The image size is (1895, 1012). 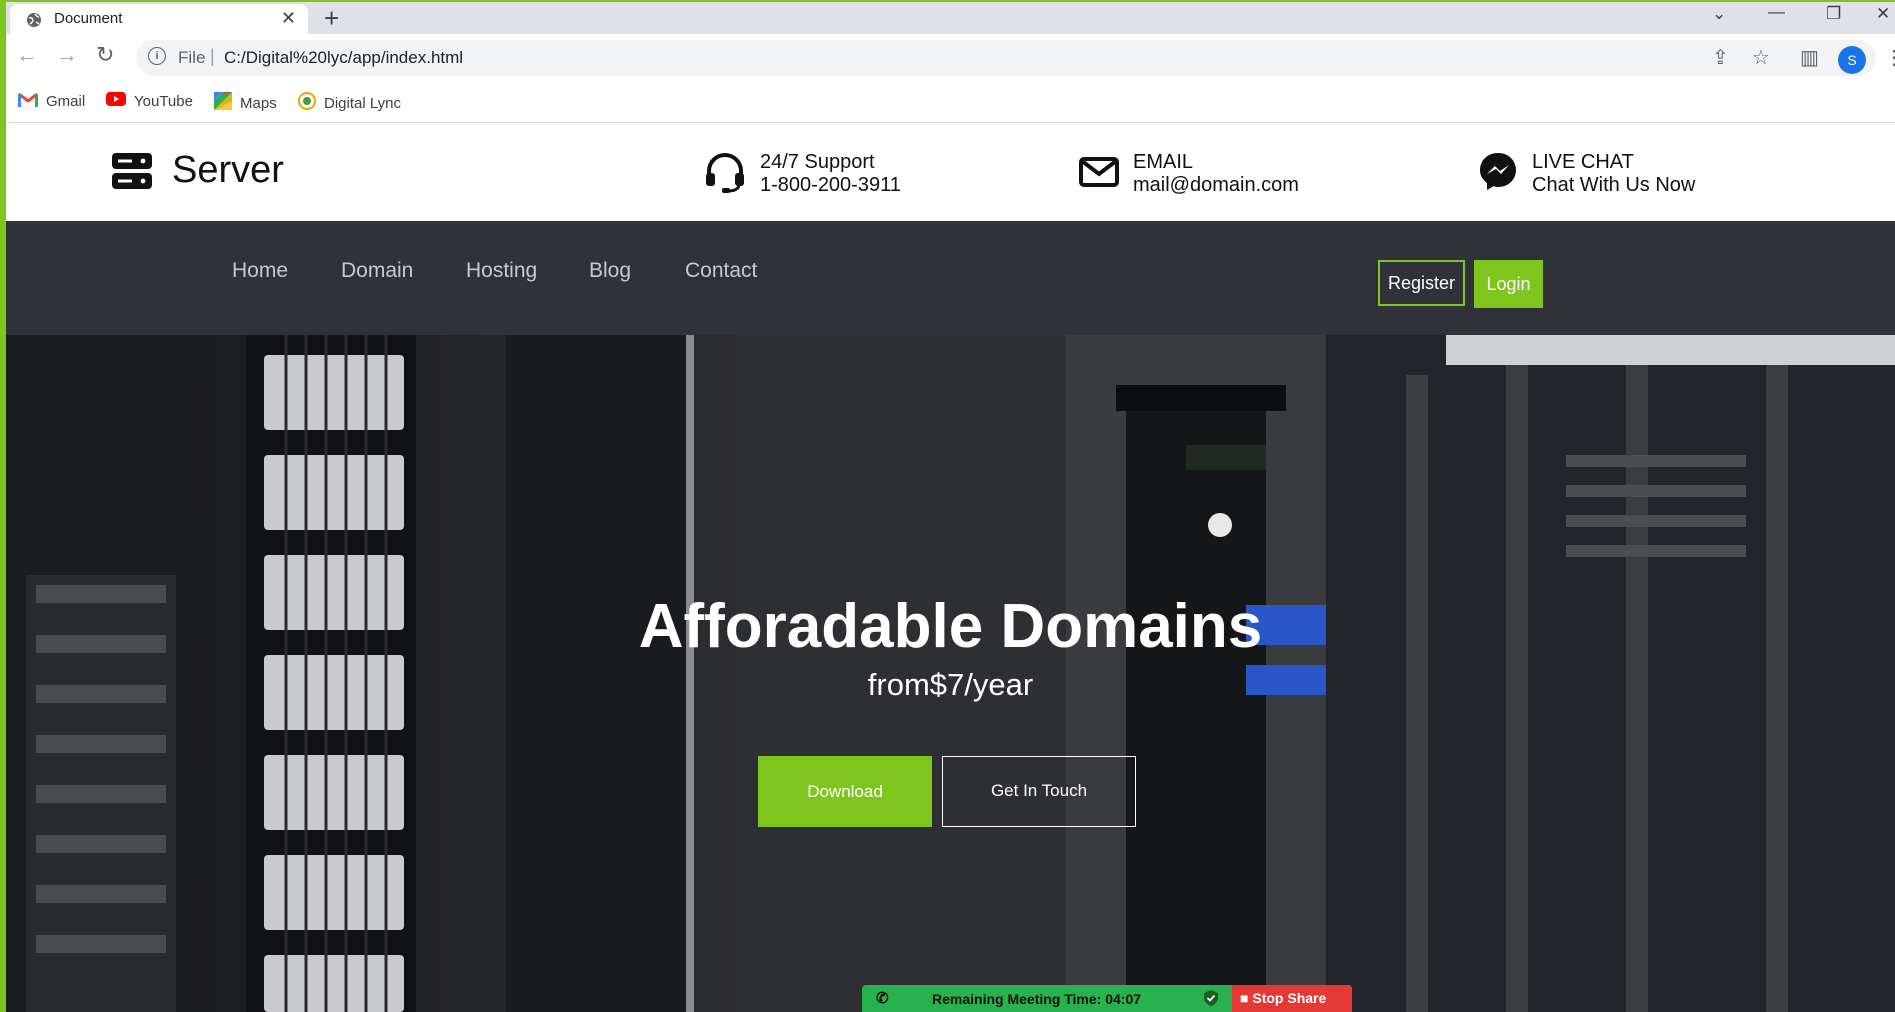 I want to click on support-phone: 1-800-200-3911, so click(x=830, y=185).